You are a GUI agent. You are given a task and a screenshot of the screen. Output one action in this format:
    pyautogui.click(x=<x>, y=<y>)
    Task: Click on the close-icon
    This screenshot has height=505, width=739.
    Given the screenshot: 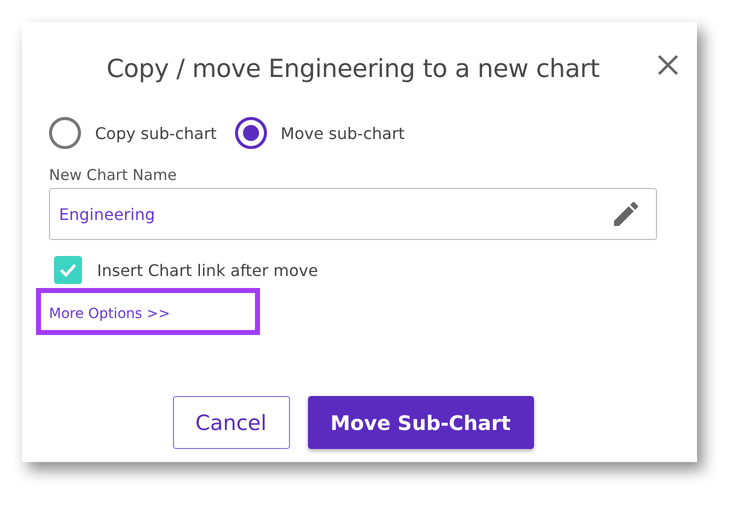 What is the action you would take?
    pyautogui.click(x=668, y=65)
    